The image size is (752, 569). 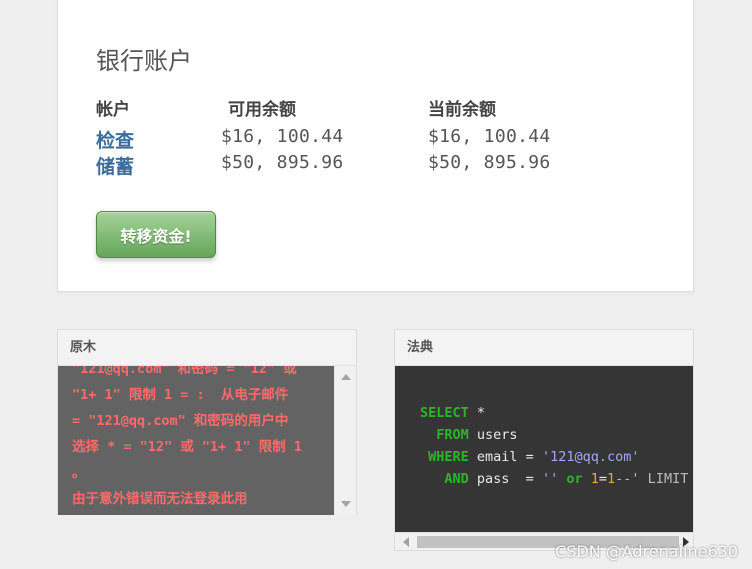 What do you see at coordinates (346, 504) in the screenshot?
I see `scroll-down-arrow-icon` at bounding box center [346, 504].